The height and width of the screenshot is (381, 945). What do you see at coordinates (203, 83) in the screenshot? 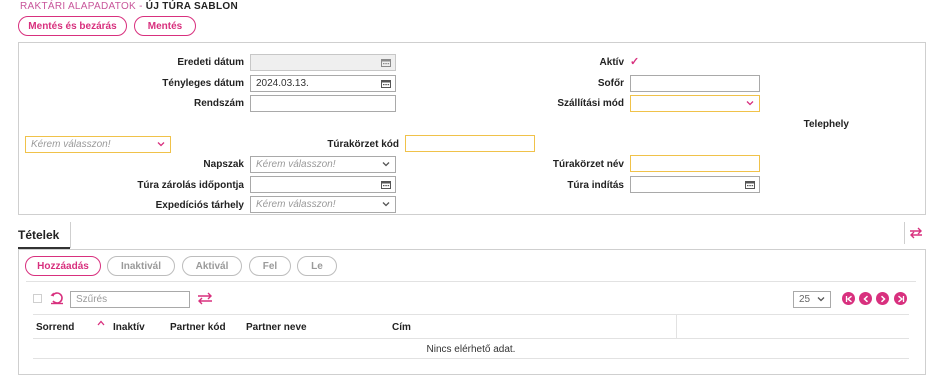
I see `actual-date-label: Tényleges dátum` at bounding box center [203, 83].